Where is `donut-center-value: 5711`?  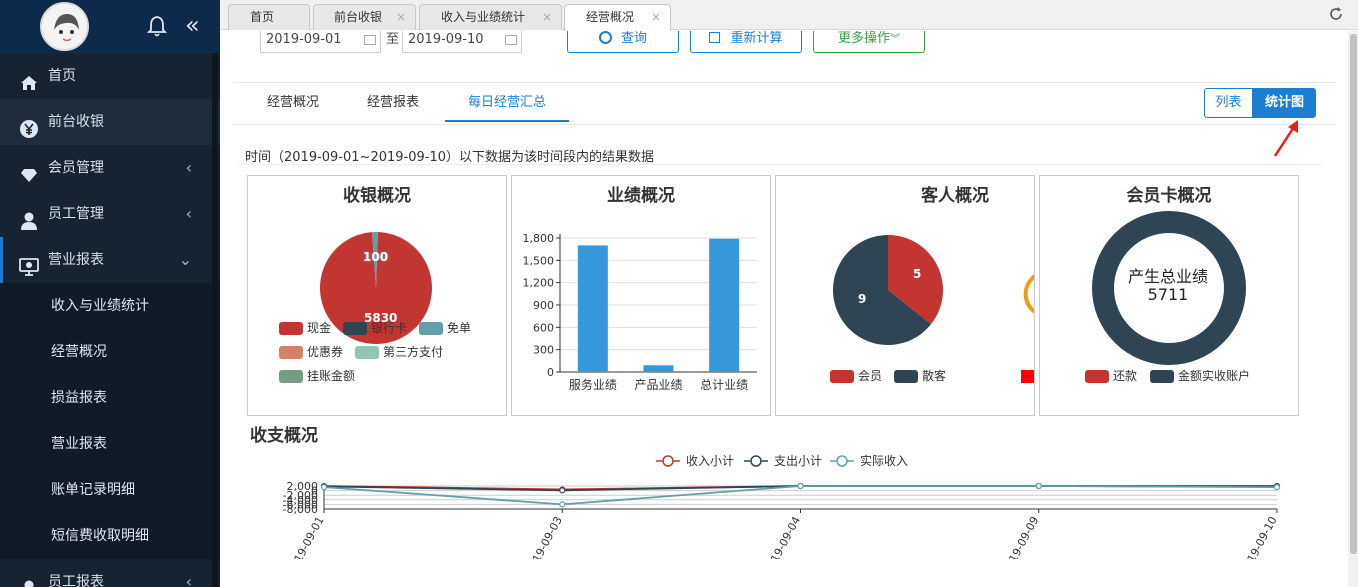
donut-center-value: 5711 is located at coordinates (1168, 294).